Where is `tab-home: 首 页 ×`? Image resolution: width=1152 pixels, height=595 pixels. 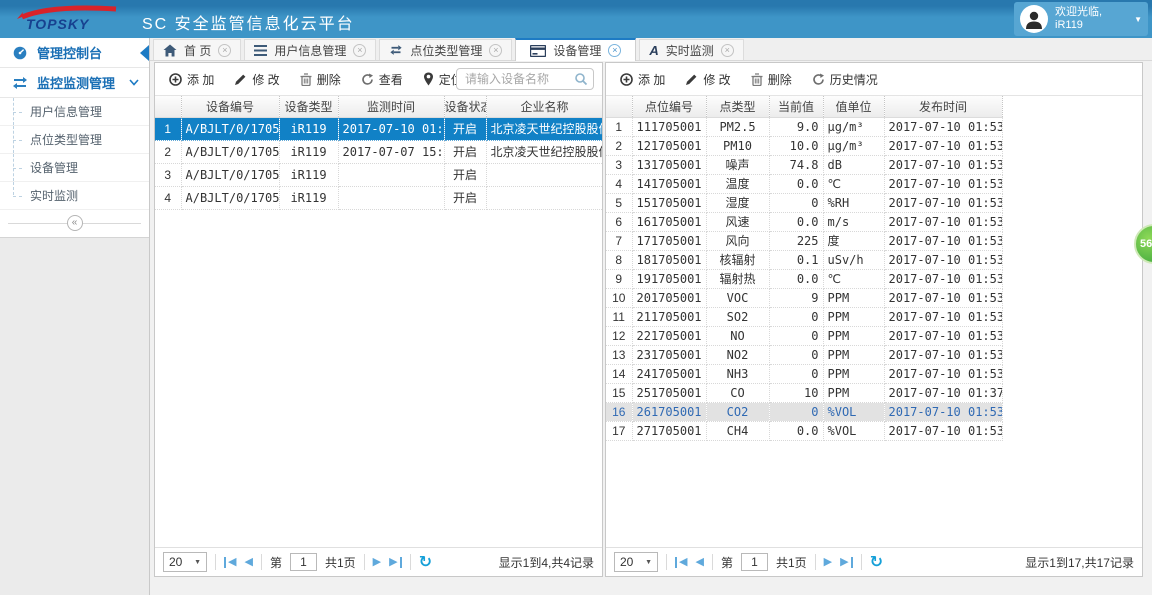 tab-home: 首 页 × is located at coordinates (197, 49).